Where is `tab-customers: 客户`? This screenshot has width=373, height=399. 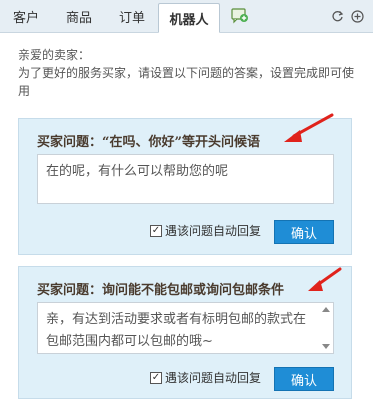 tab-customers: 客户 is located at coordinates (26, 16).